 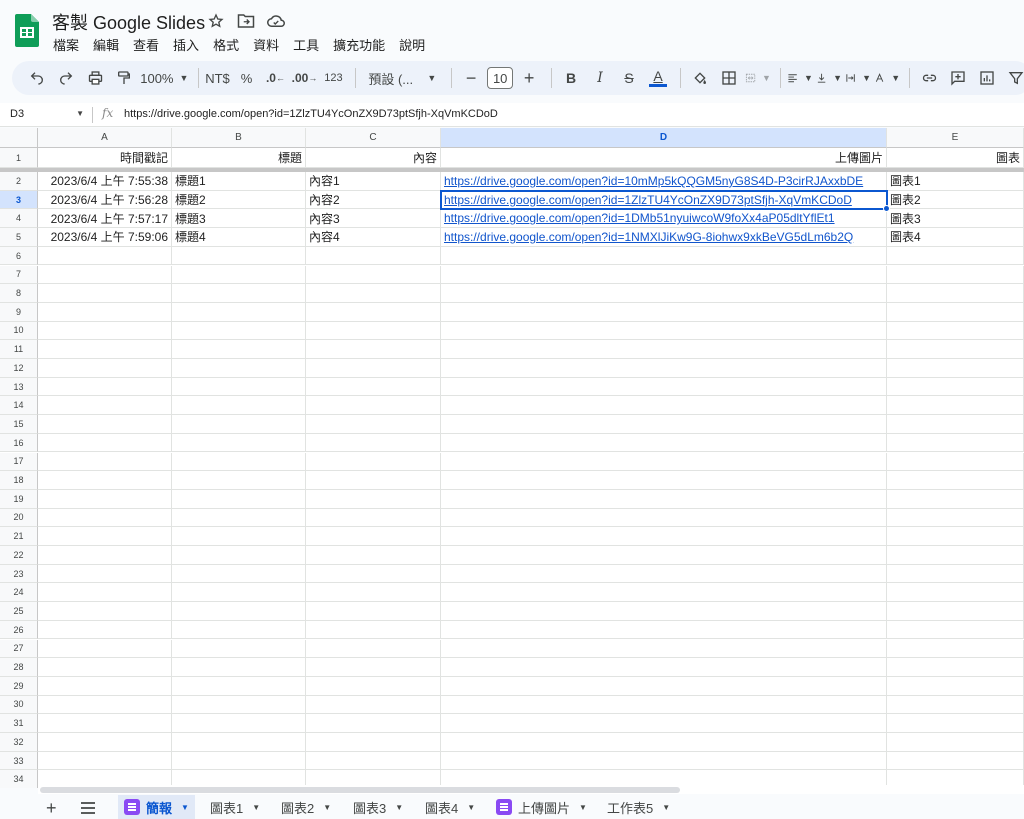 I want to click on column-header-a: A, so click(x=105, y=138).